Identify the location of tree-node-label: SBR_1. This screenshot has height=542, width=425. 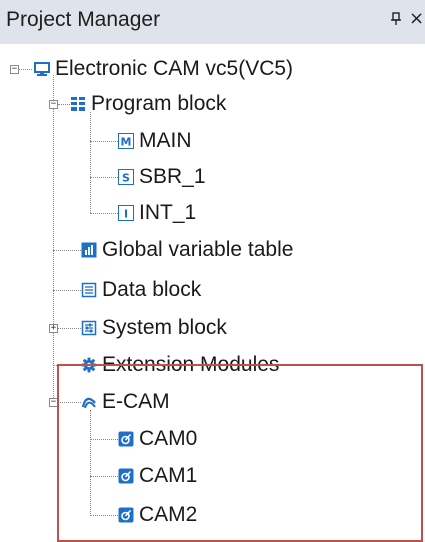
(172, 176).